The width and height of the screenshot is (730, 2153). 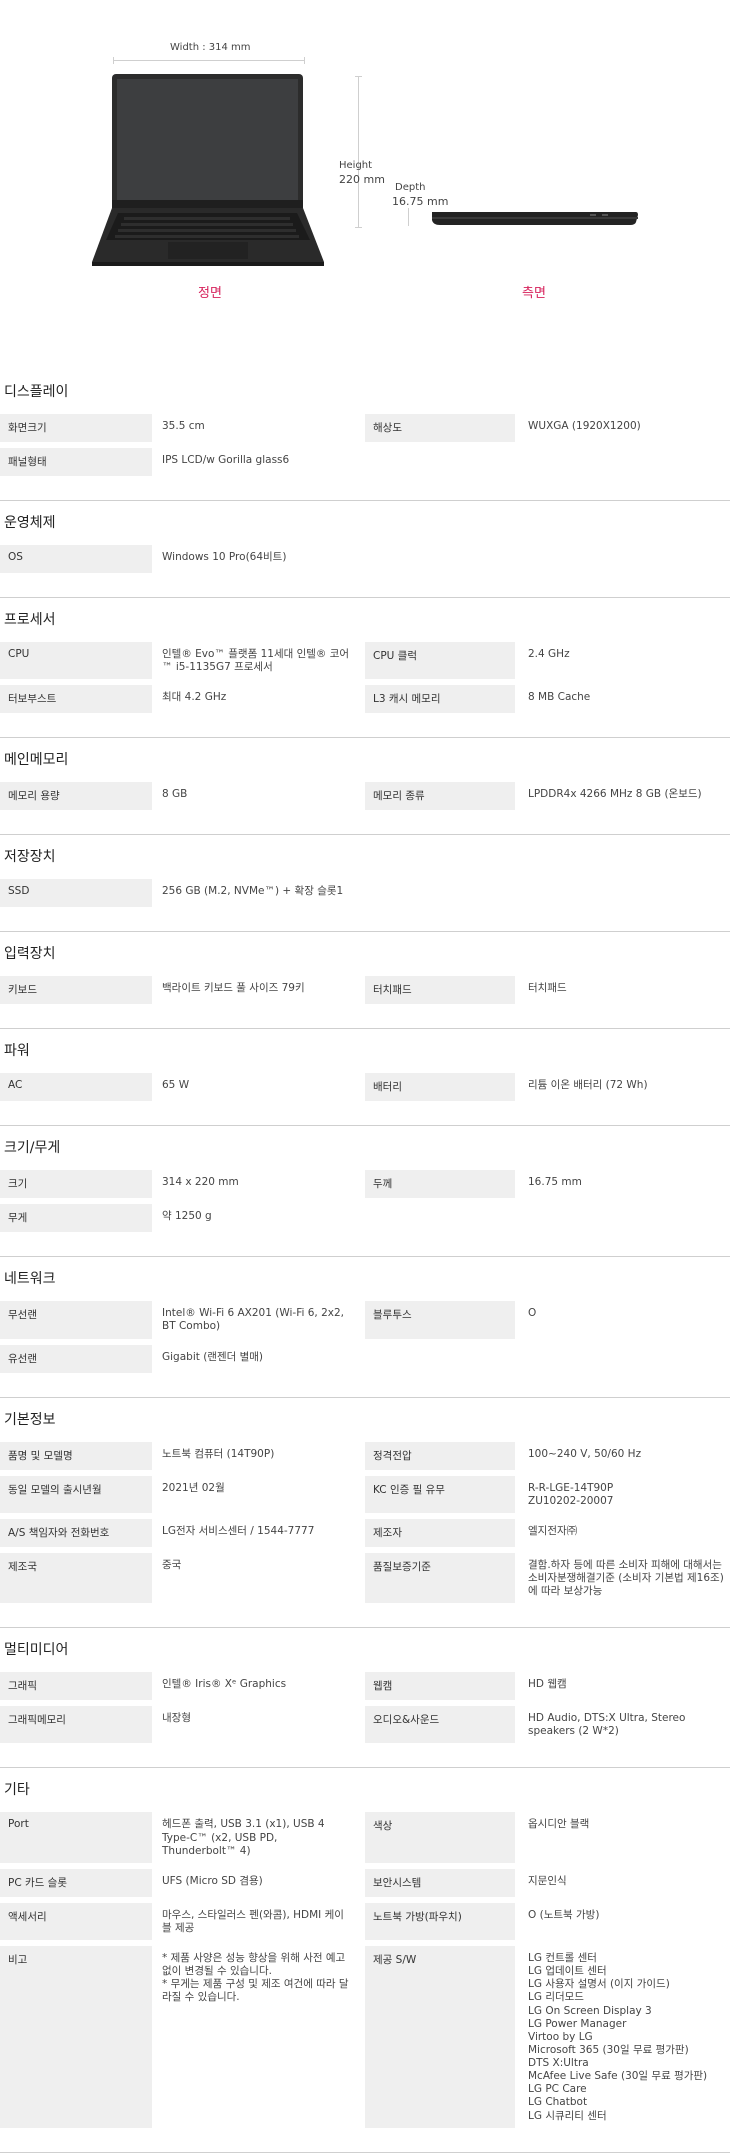 I want to click on spec-item: 터치패드 터치패드, so click(x=547, y=990).